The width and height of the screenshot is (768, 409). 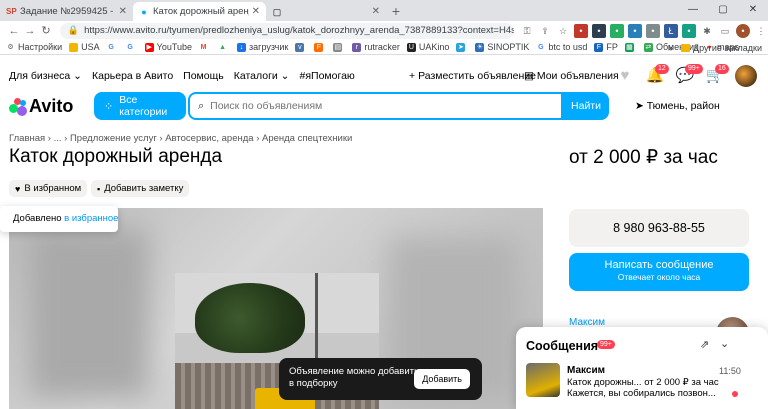 I want to click on bookmark: U UAKino, so click(x=427, y=47).